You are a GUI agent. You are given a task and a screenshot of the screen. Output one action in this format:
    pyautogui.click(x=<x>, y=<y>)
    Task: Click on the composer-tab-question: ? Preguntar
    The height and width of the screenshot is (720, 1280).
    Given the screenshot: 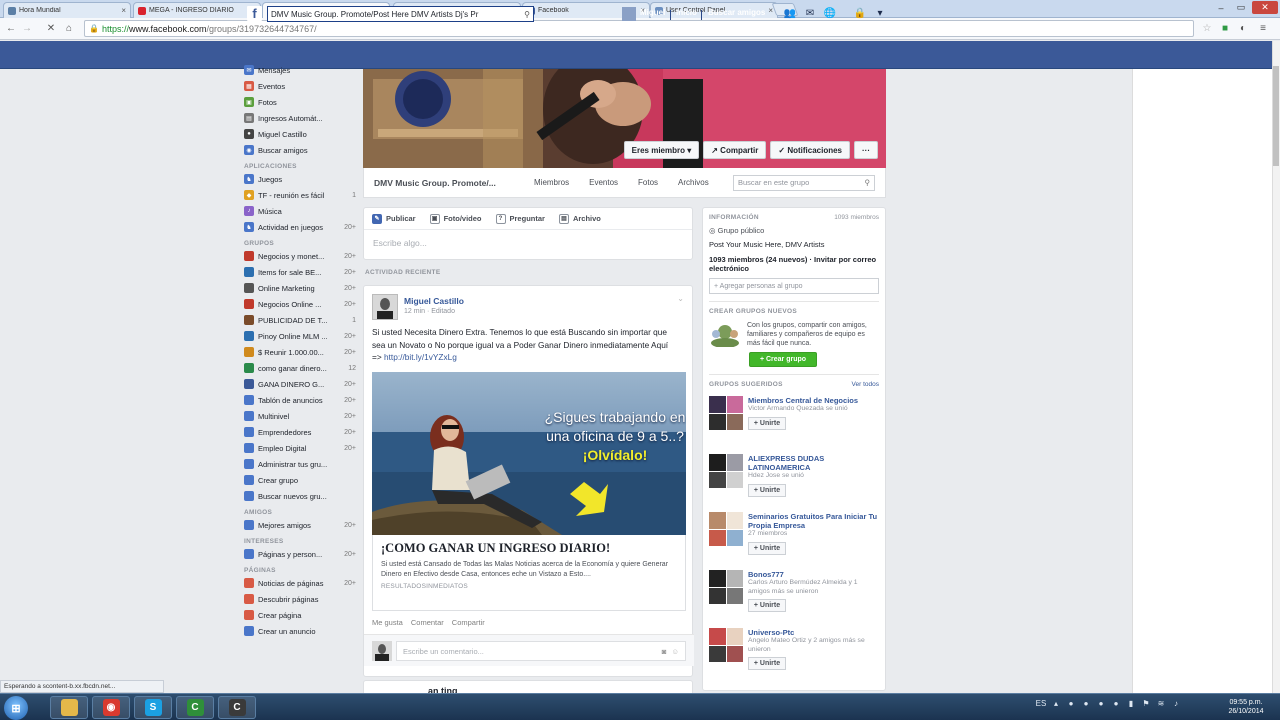 What is the action you would take?
    pyautogui.click(x=520, y=218)
    